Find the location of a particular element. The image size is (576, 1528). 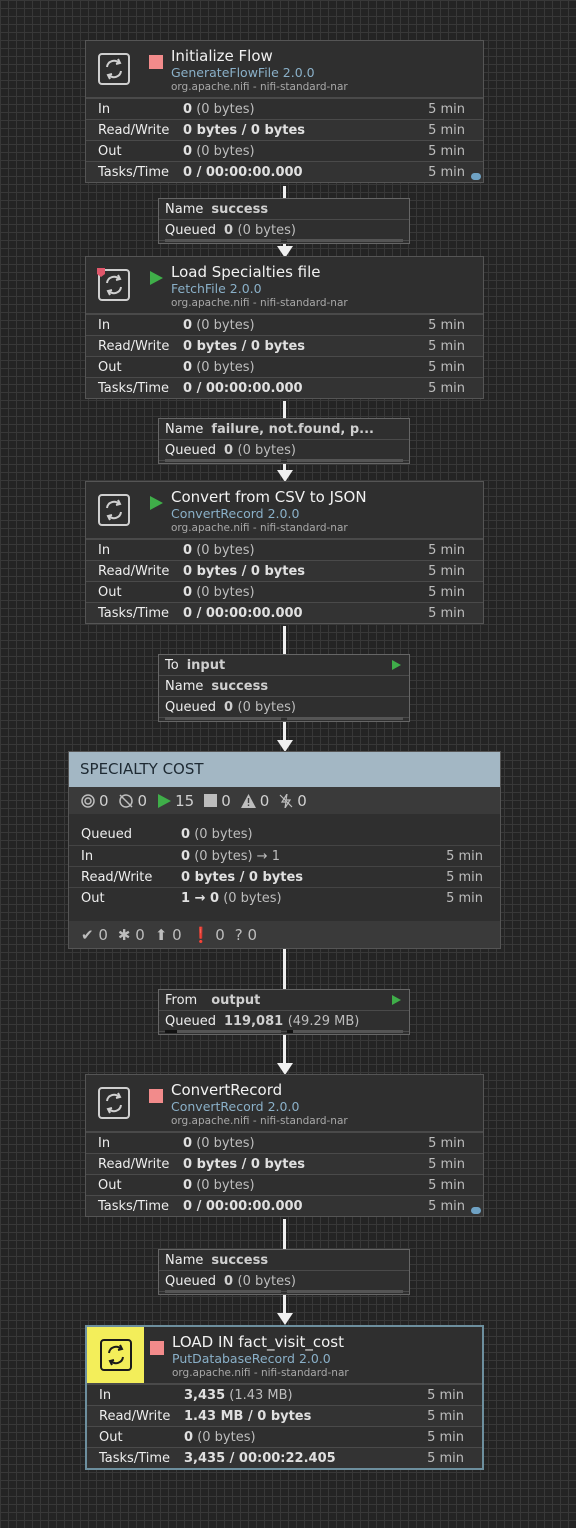

processor-title: Initialize Flow is located at coordinates (222, 56).